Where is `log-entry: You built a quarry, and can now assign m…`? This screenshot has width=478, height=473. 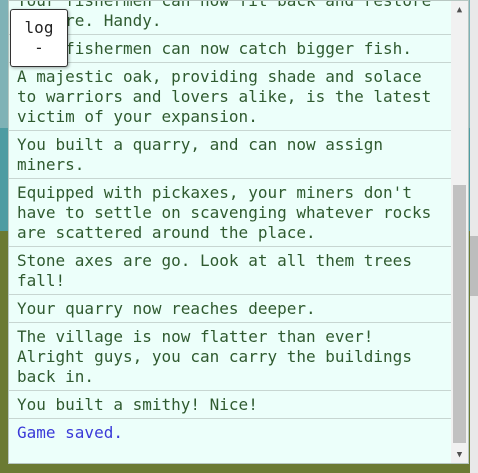
log-entry: You built a quarry, and can now assign m… is located at coordinates (231, 155).